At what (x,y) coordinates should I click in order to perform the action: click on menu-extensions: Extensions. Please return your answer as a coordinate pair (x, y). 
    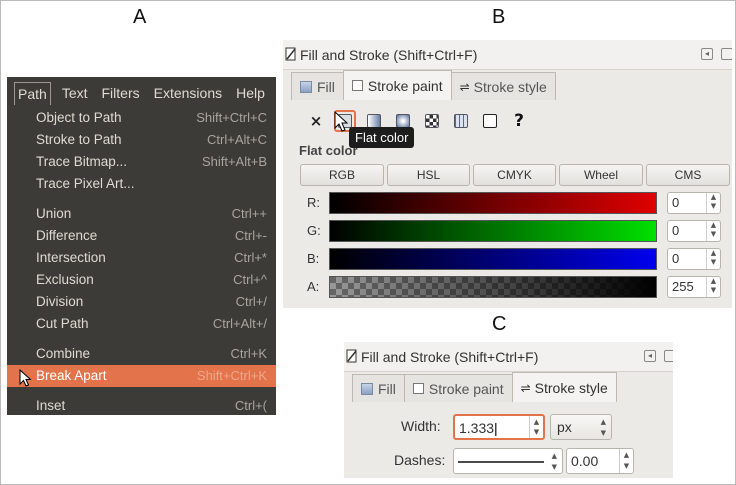
    Looking at the image, I should click on (188, 93).